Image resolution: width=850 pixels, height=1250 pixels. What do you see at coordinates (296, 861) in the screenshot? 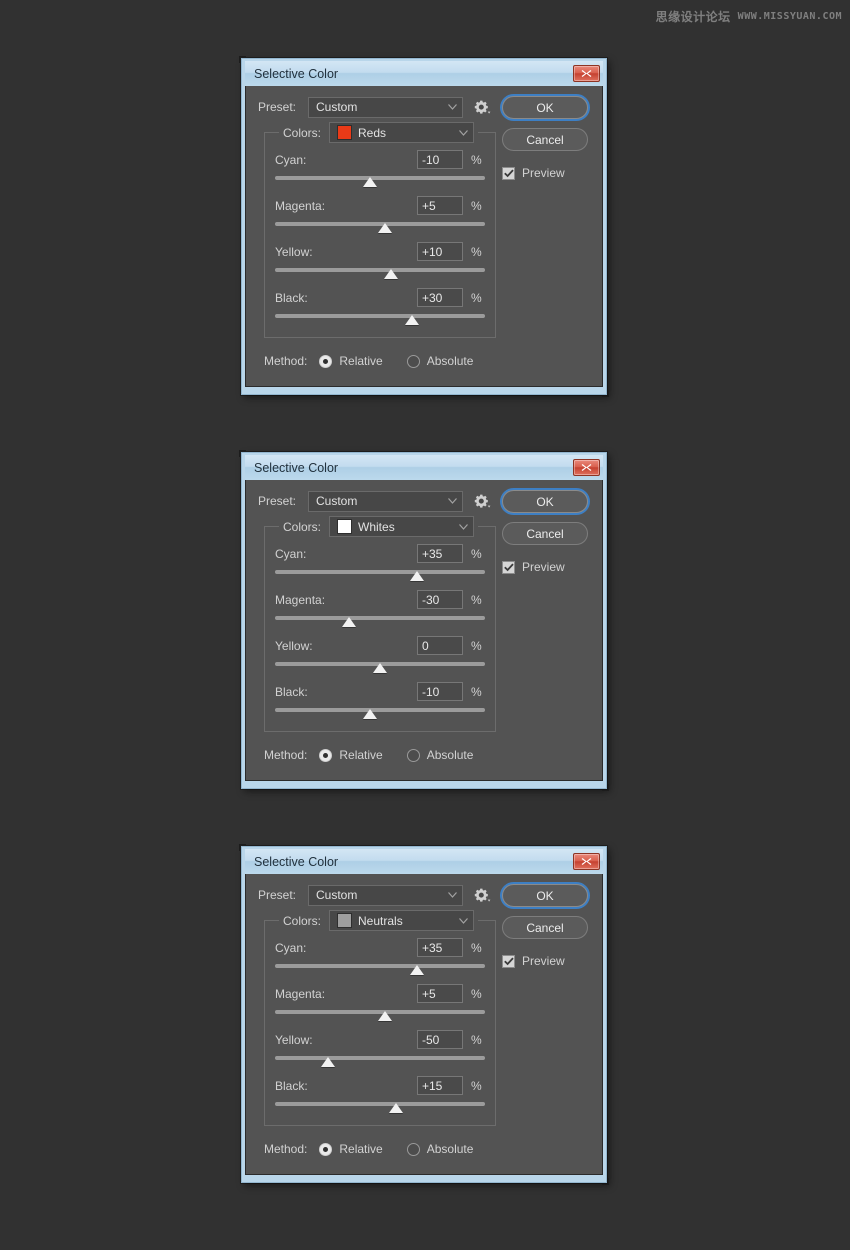
I see `dialog-title: Selective Color` at bounding box center [296, 861].